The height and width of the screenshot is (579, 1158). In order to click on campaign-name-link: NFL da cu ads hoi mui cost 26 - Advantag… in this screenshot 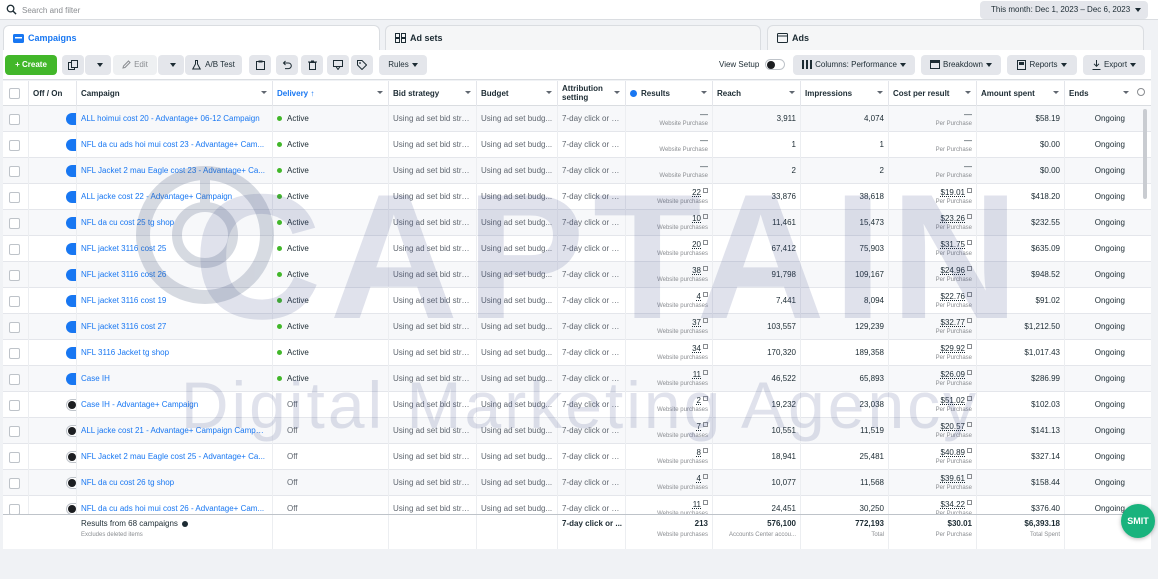, I will do `click(175, 505)`.